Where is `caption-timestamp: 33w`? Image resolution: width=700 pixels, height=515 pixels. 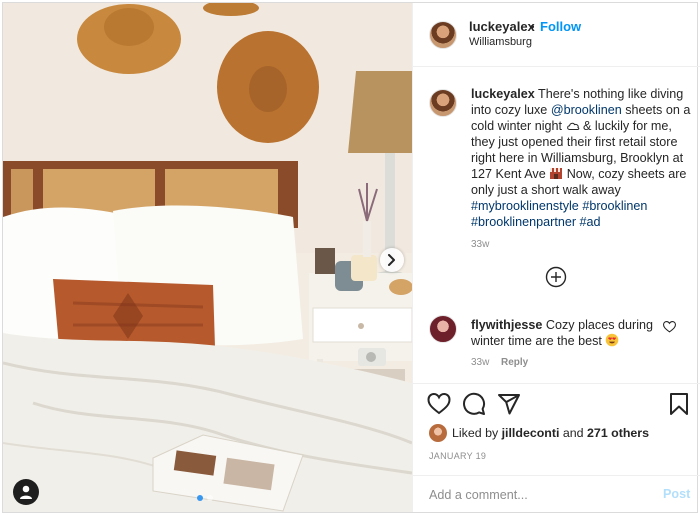
caption-timestamp: 33w is located at coordinates (480, 244).